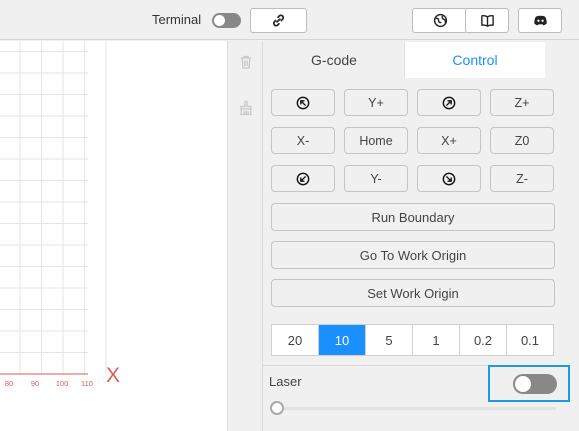  I want to click on x-tick-label: 80, so click(9, 383).